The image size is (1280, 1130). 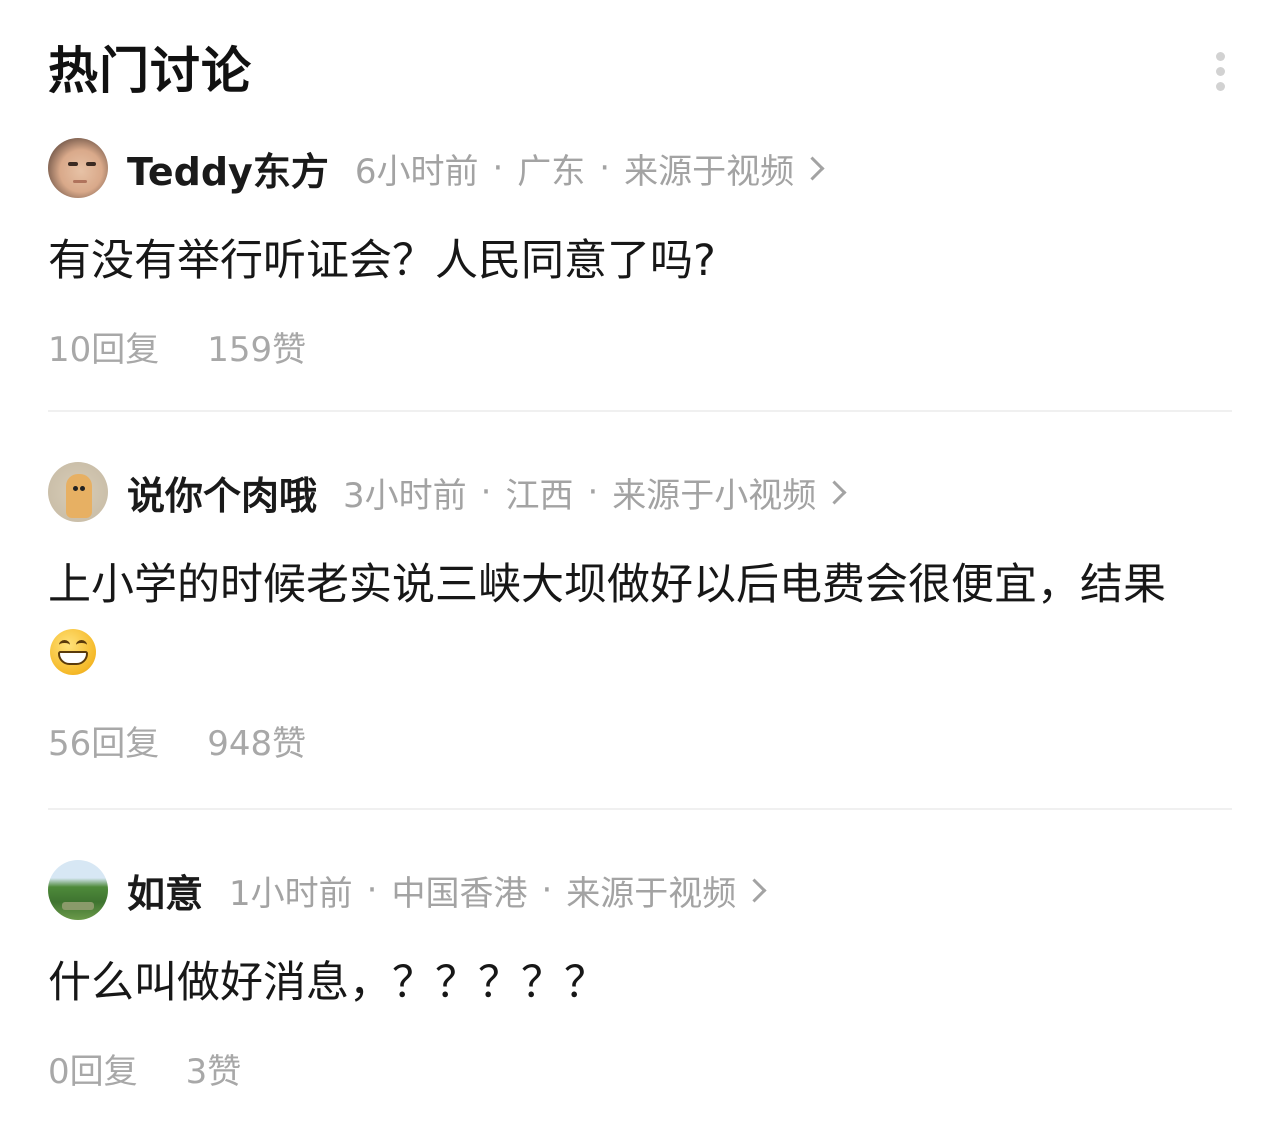 I want to click on comment-text: 上小学的时候老实说三峡大坝做好以后电费会很便宜，结果, so click(x=628, y=620).